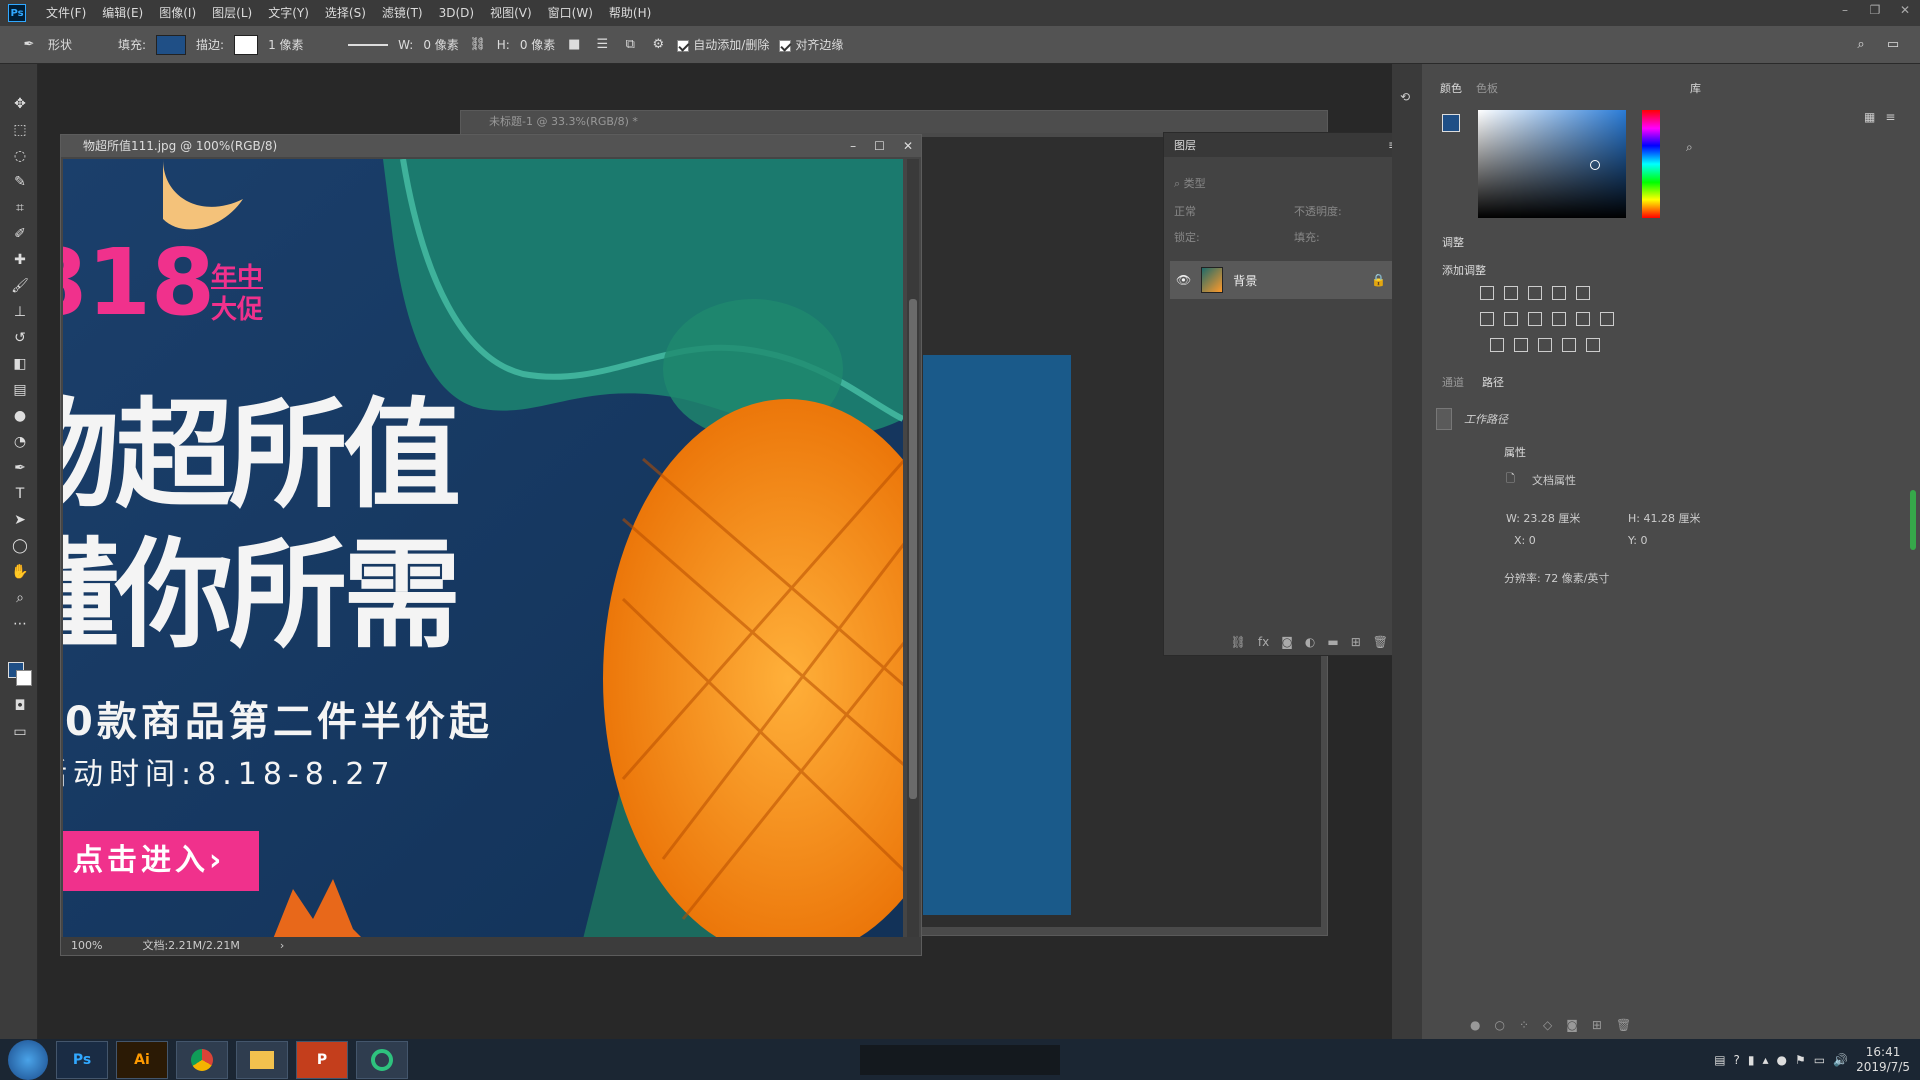 The height and width of the screenshot is (1080, 1920). What do you see at coordinates (368, 44) in the screenshot?
I see `stroke-style-icon` at bounding box center [368, 44].